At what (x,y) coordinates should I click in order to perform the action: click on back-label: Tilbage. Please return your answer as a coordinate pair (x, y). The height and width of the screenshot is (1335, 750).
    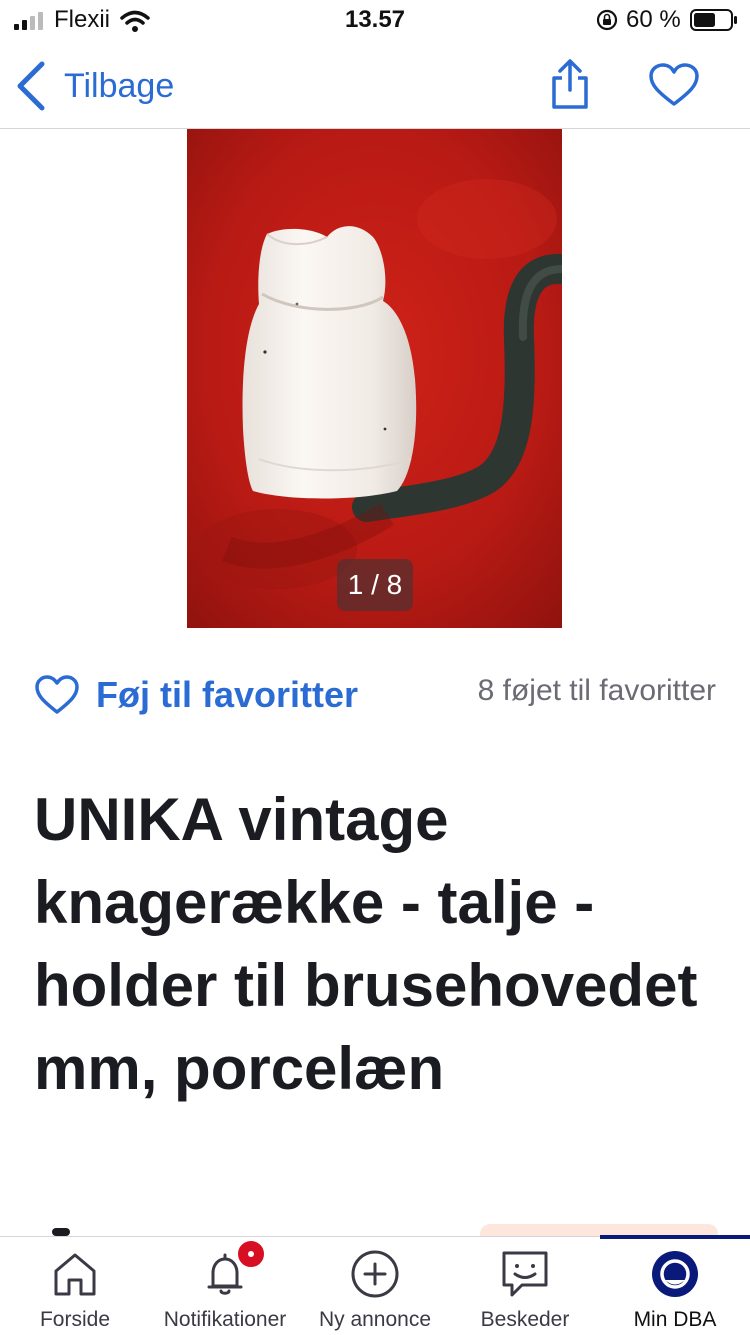
    Looking at the image, I should click on (119, 85).